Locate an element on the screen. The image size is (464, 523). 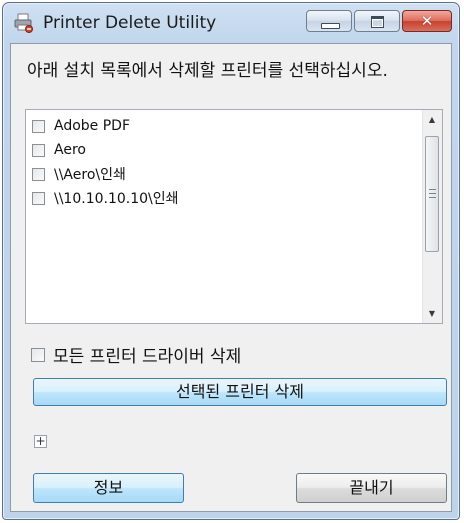
minimize-button is located at coordinates (329, 21).